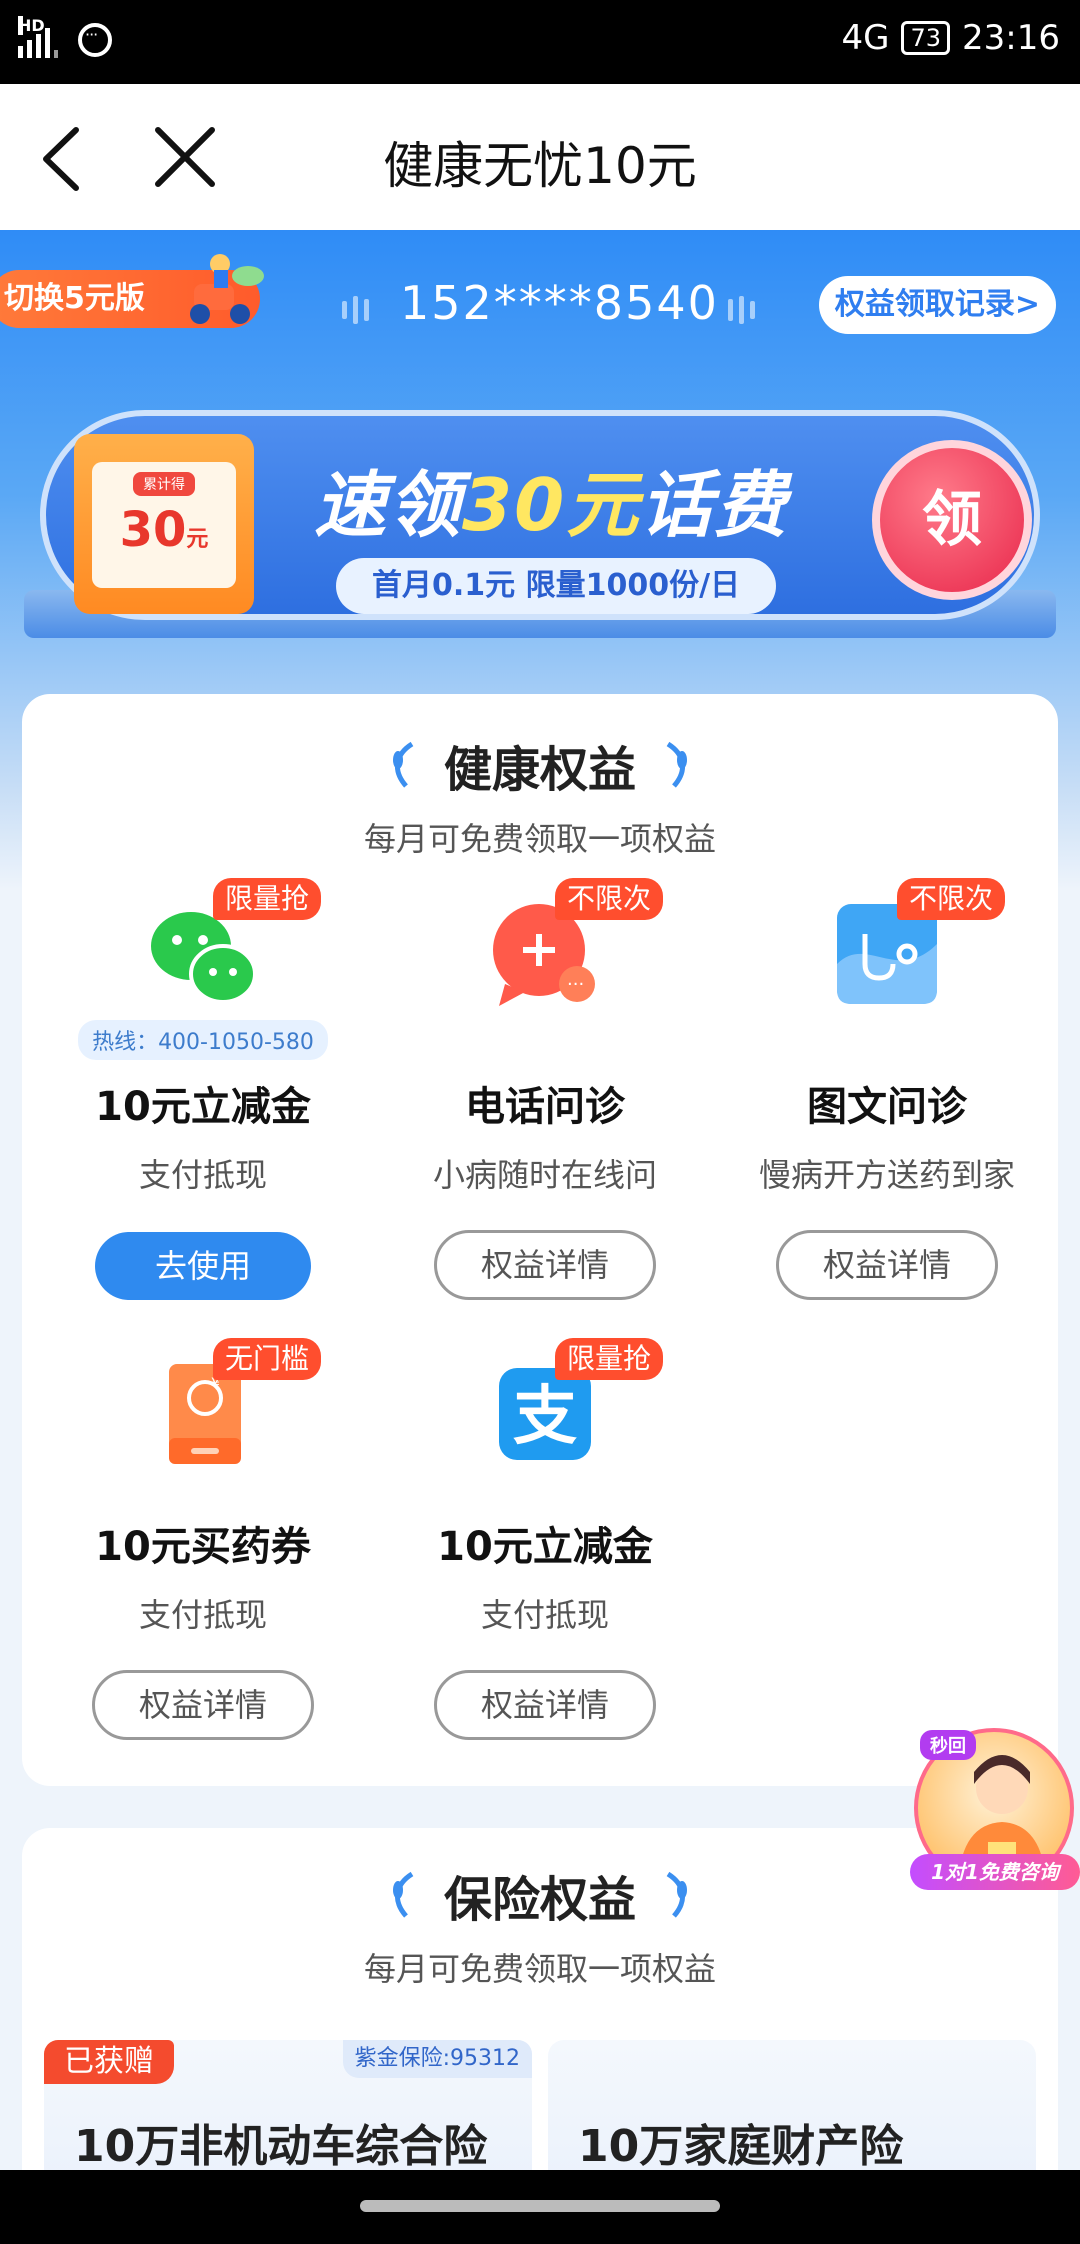 The height and width of the screenshot is (2244, 1080). Describe the element at coordinates (741, 2146) in the screenshot. I see `insurance-title: 10万家庭财产险` at that location.